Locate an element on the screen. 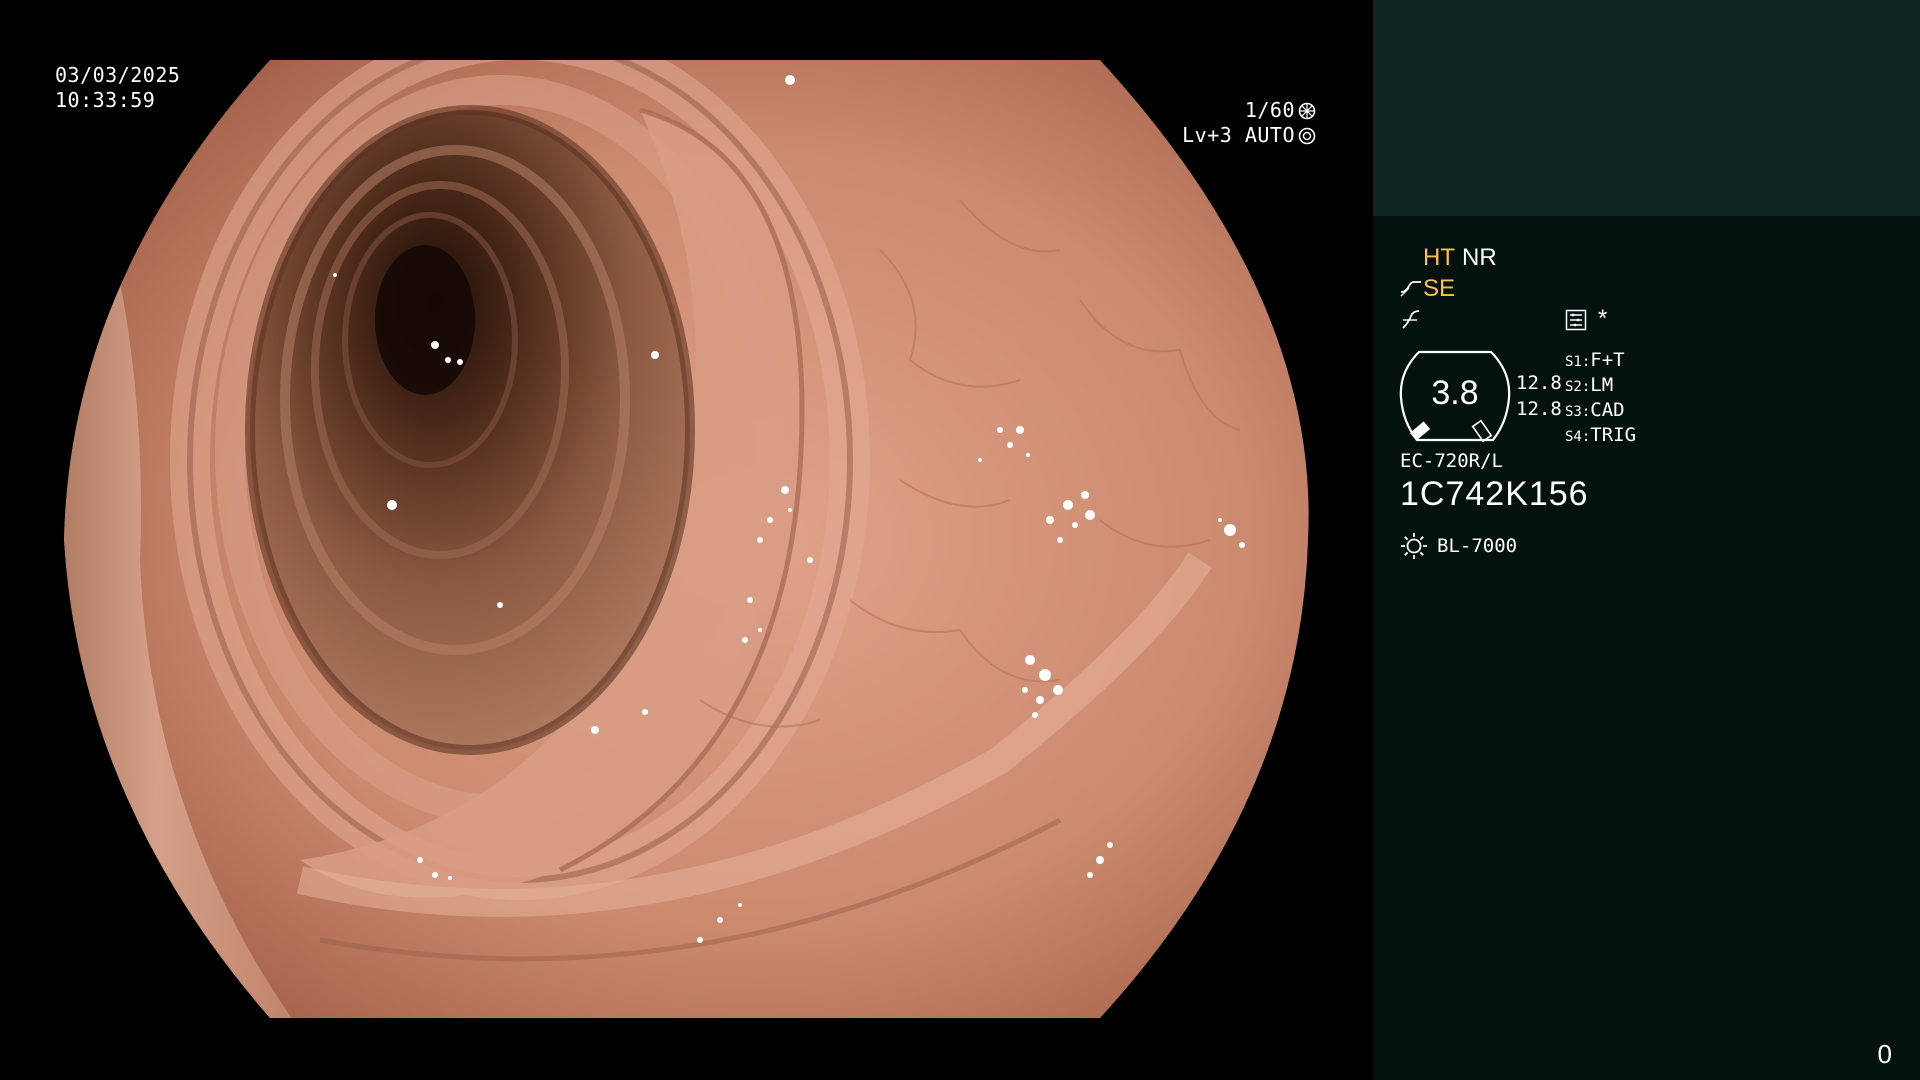 The image size is (1920, 1080). scope-button-key: S4: is located at coordinates (1578, 437).